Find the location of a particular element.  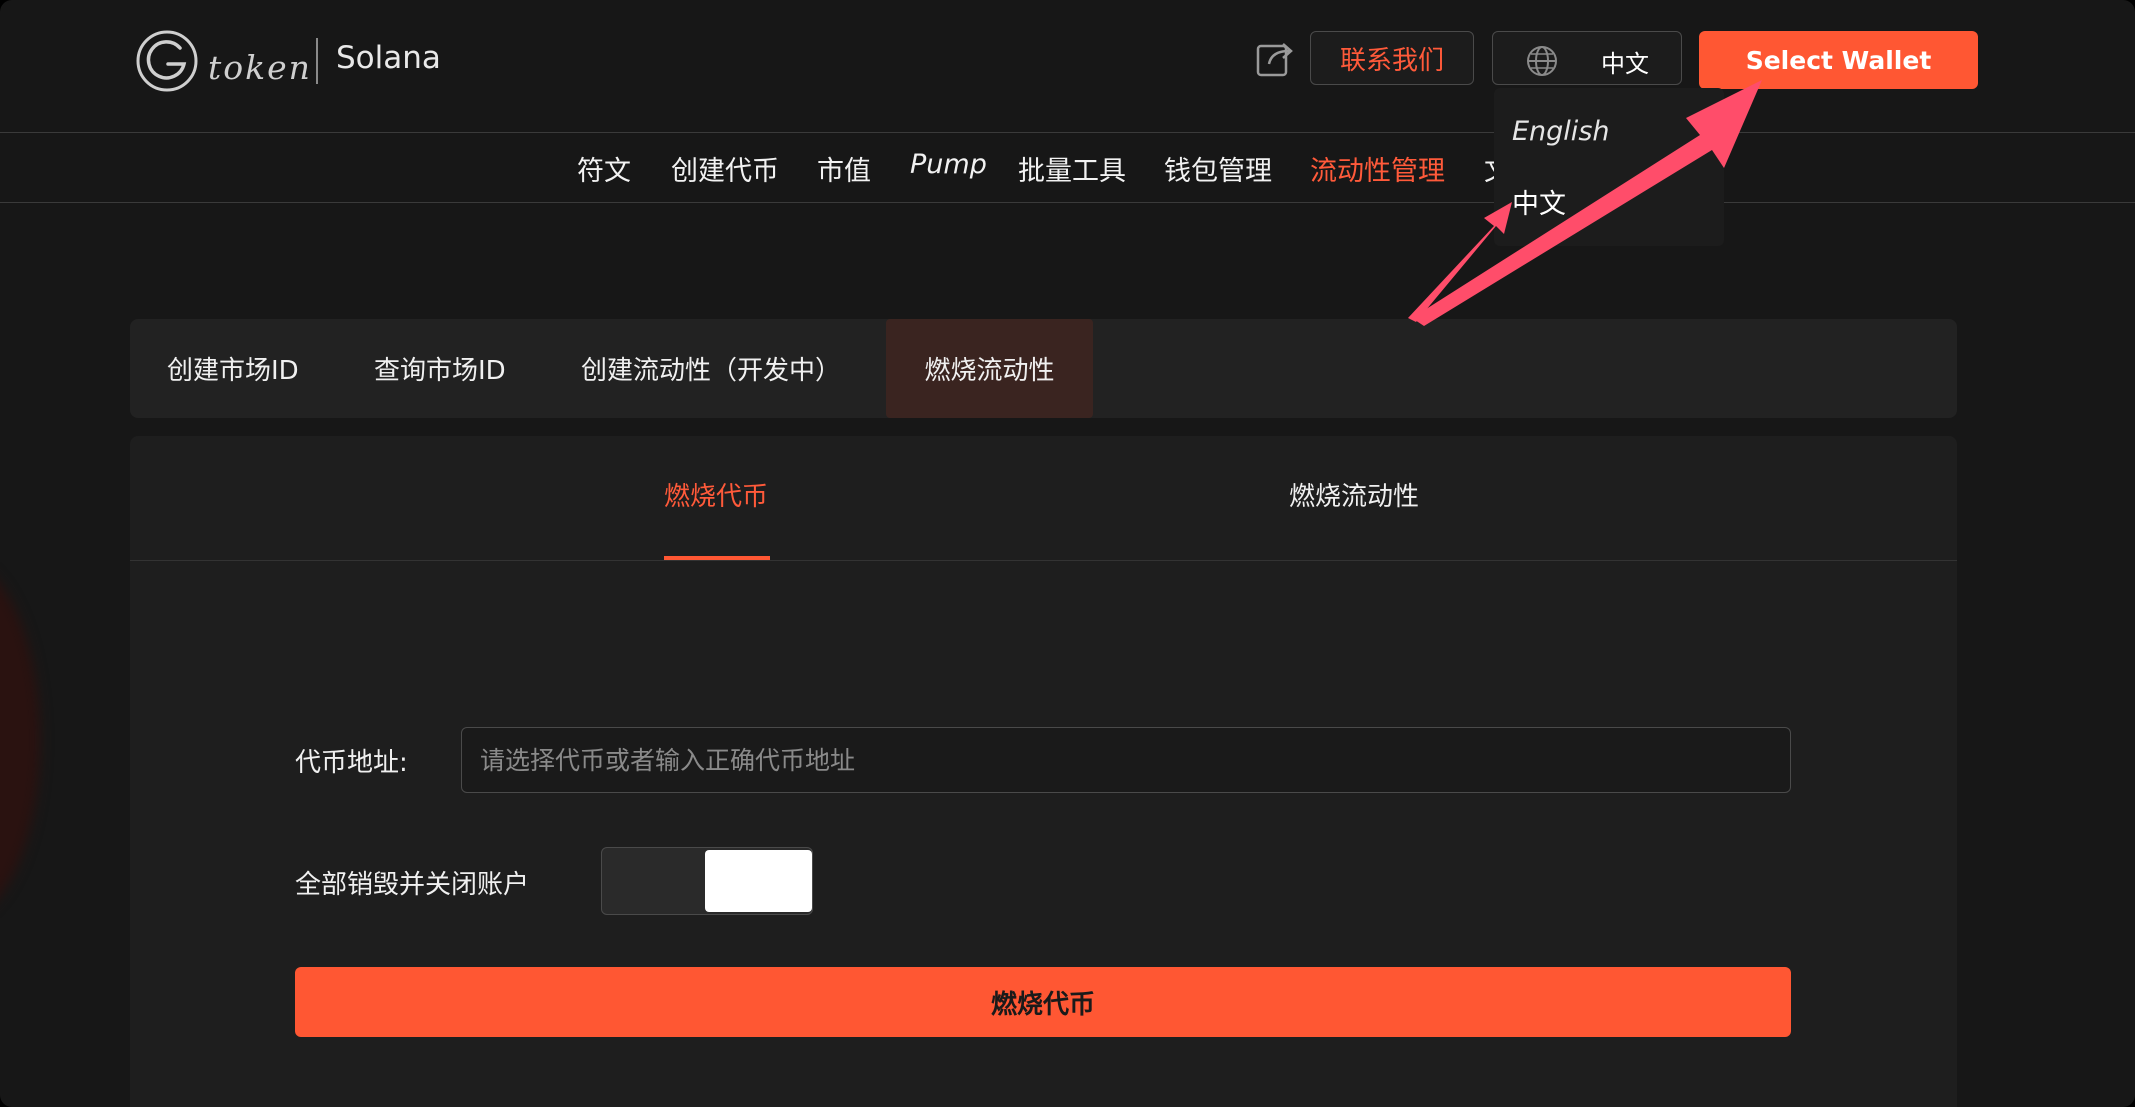

language-dropdown: English 中文 is located at coordinates (1609, 167).